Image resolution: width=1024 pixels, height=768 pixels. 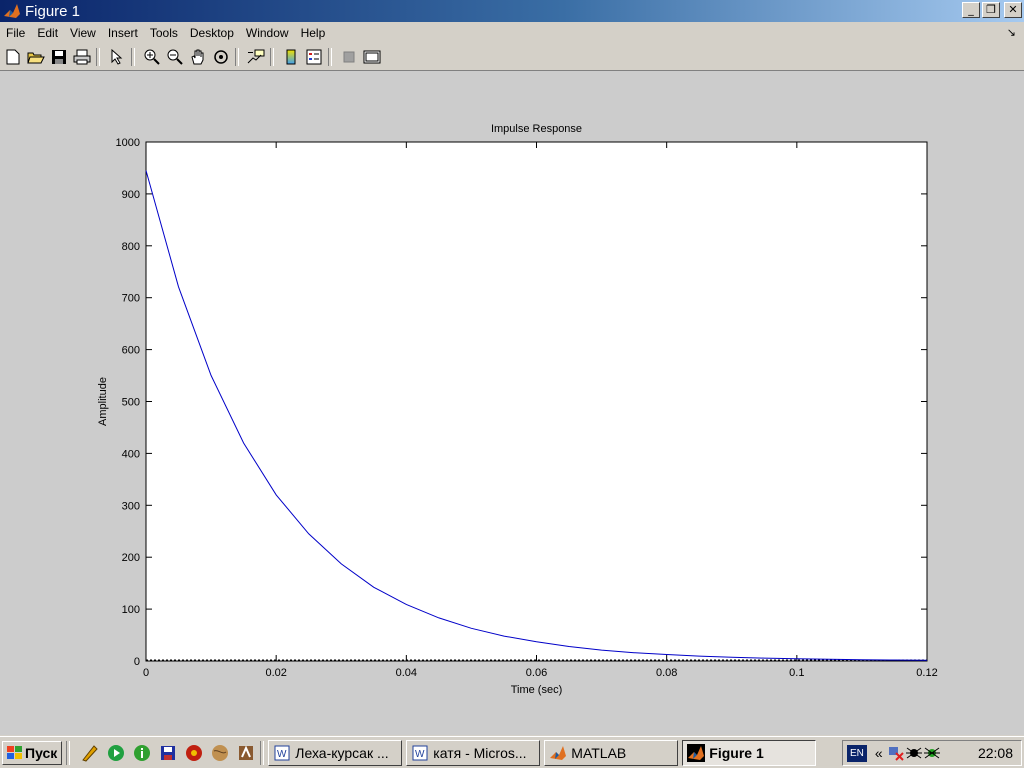 I want to click on system-tray: EN « 22:08, so click(x=932, y=753).